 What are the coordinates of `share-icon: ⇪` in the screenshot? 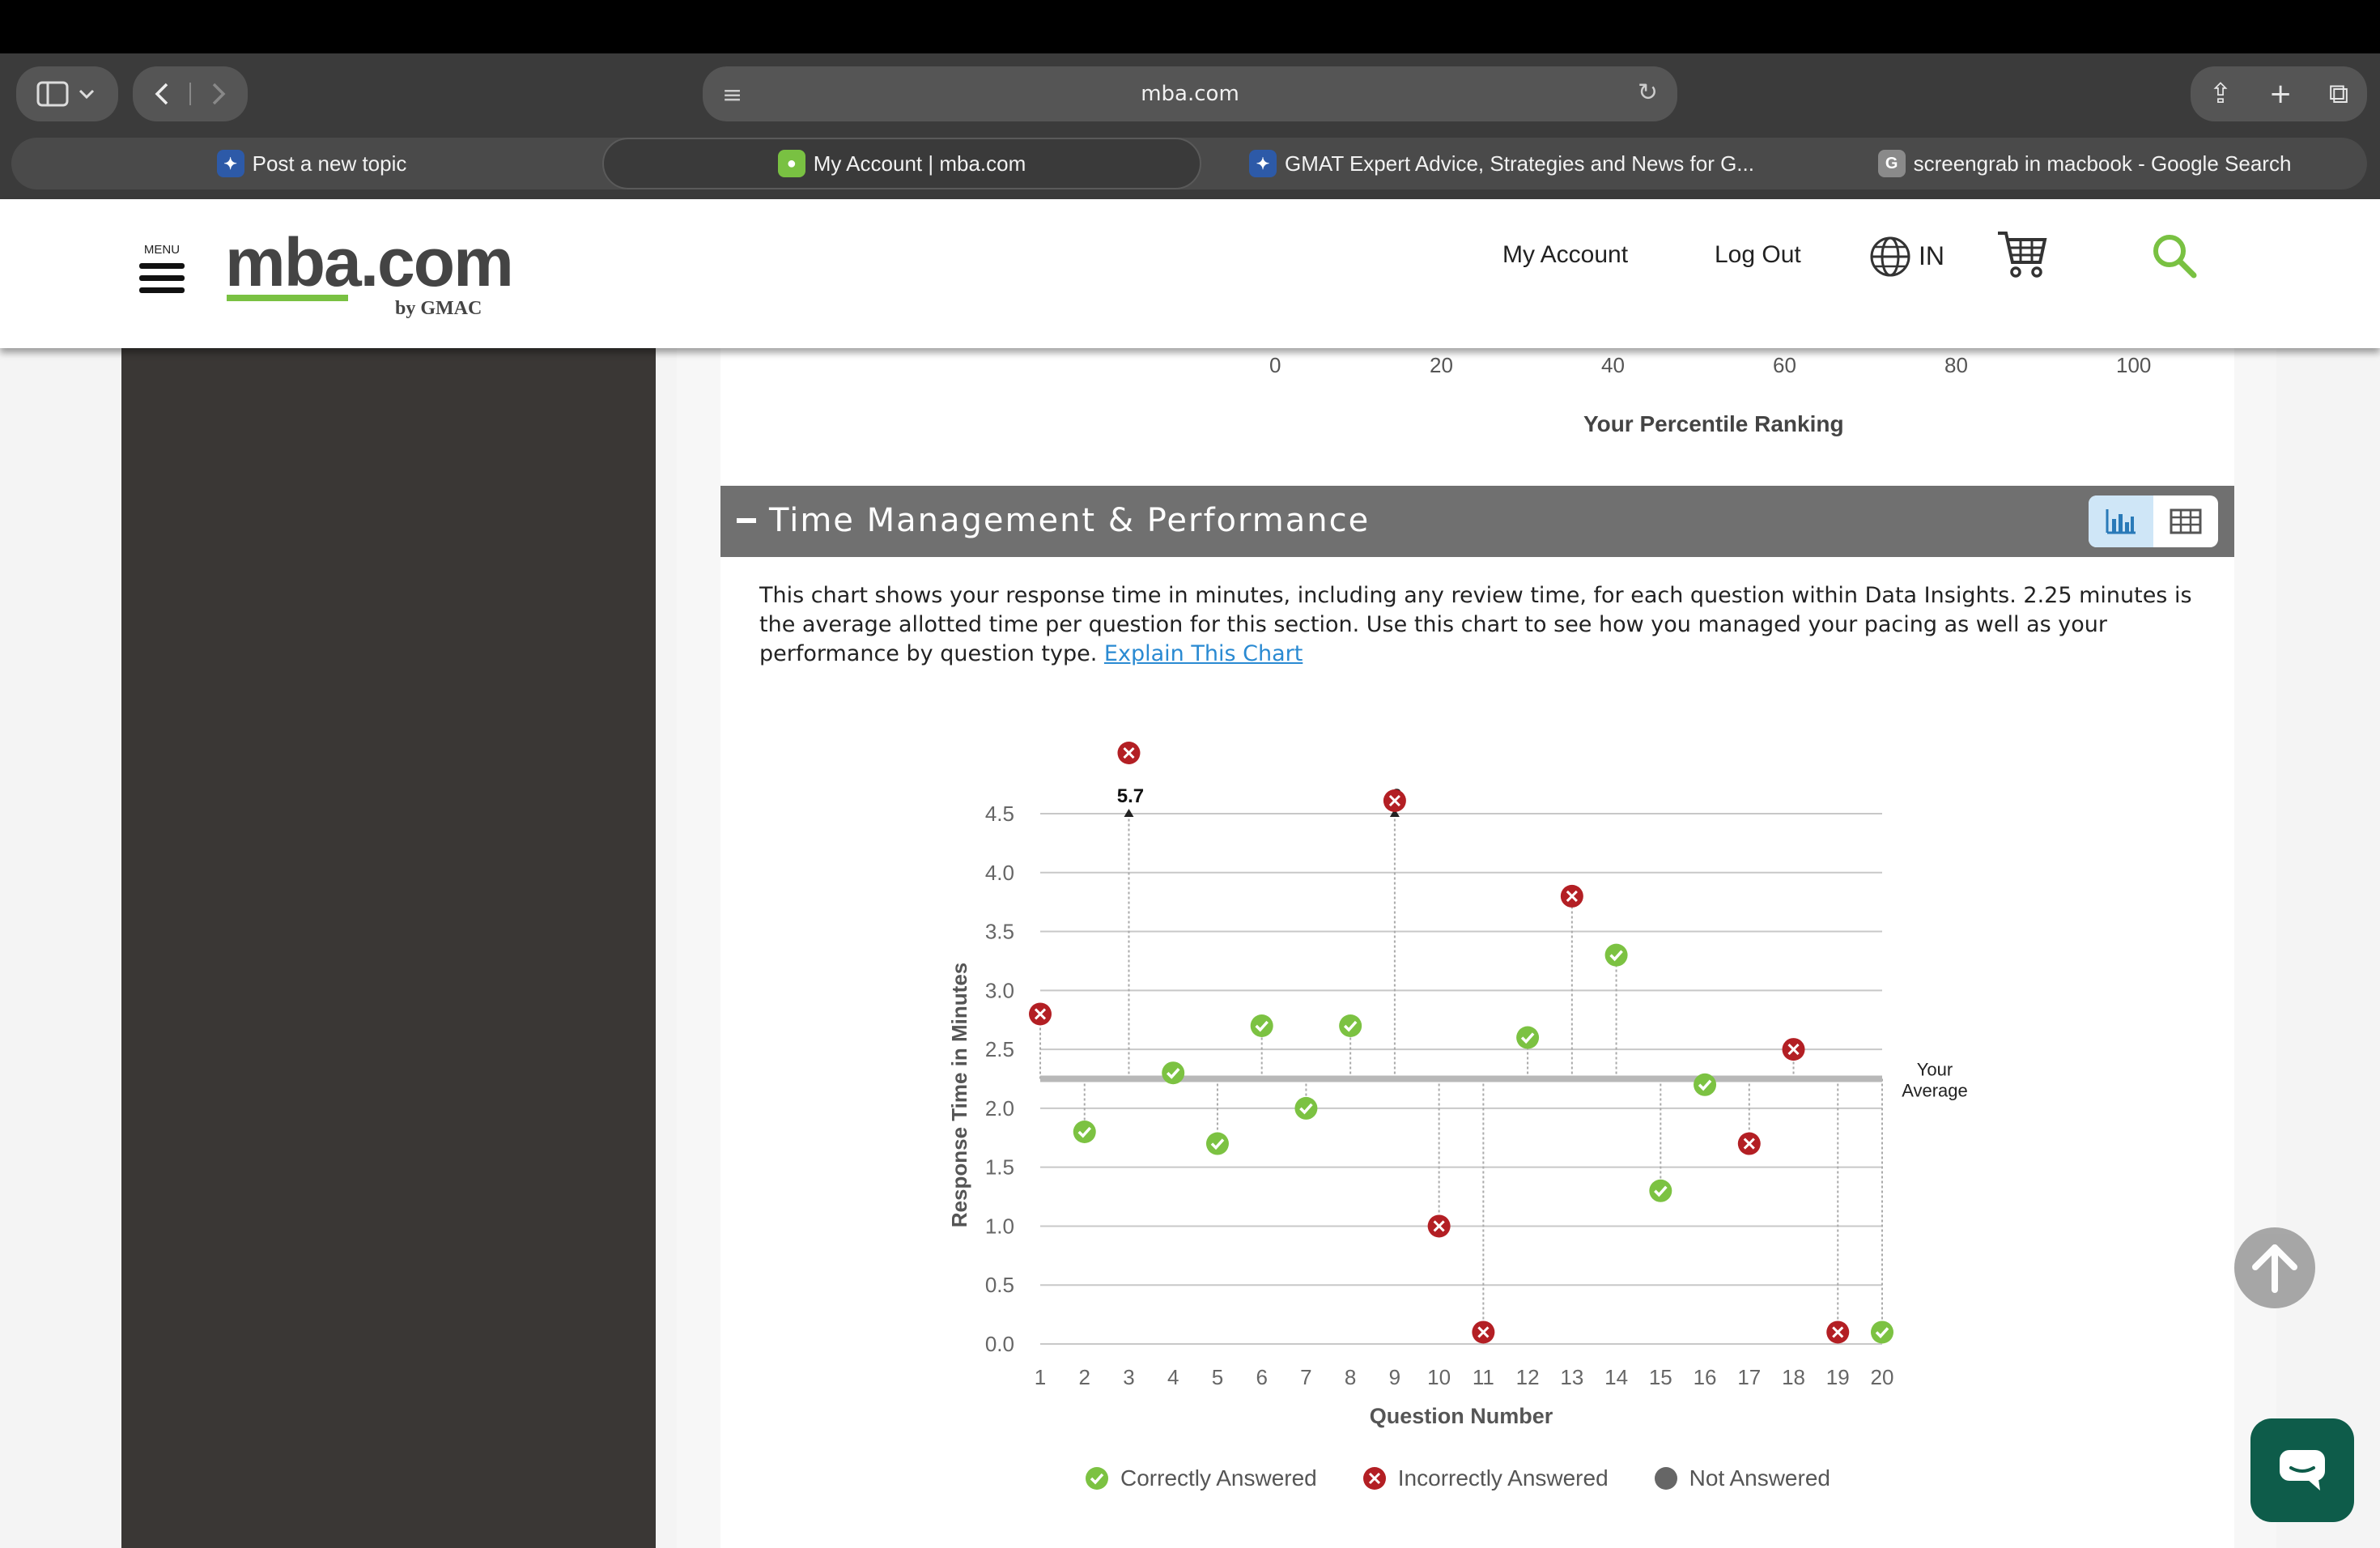 It's located at (2221, 94).